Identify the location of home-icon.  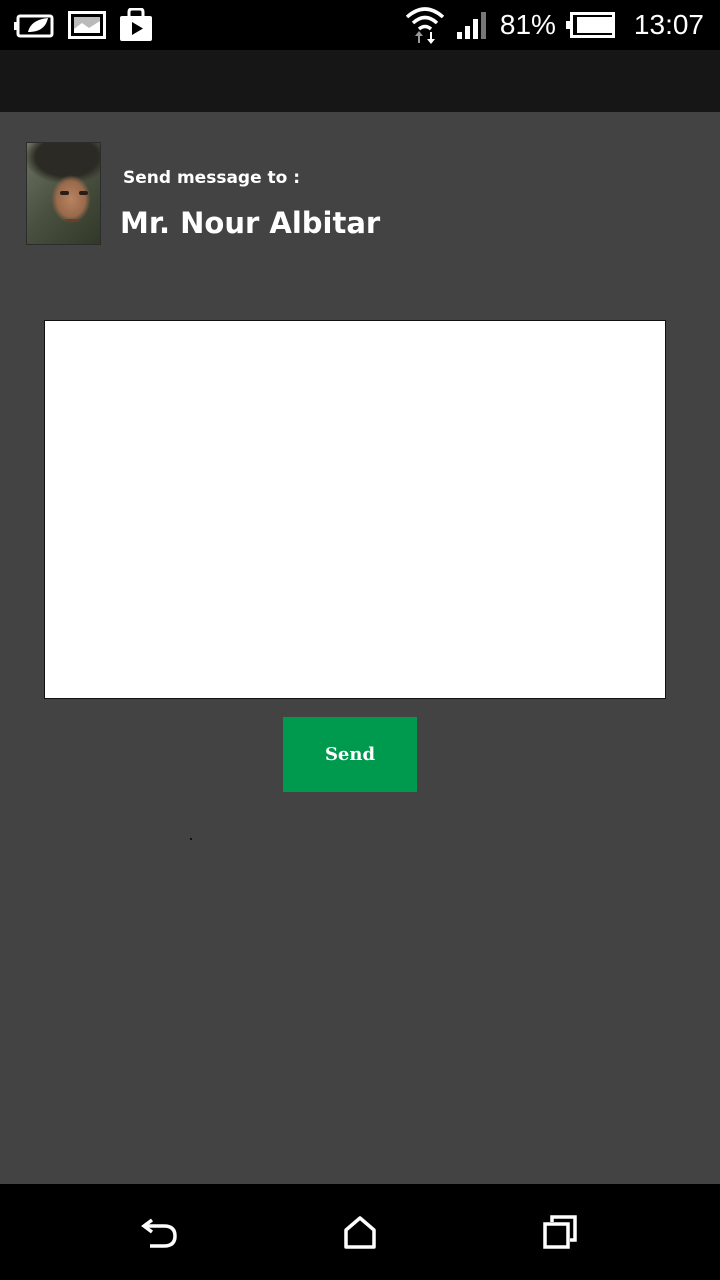
(360, 1232).